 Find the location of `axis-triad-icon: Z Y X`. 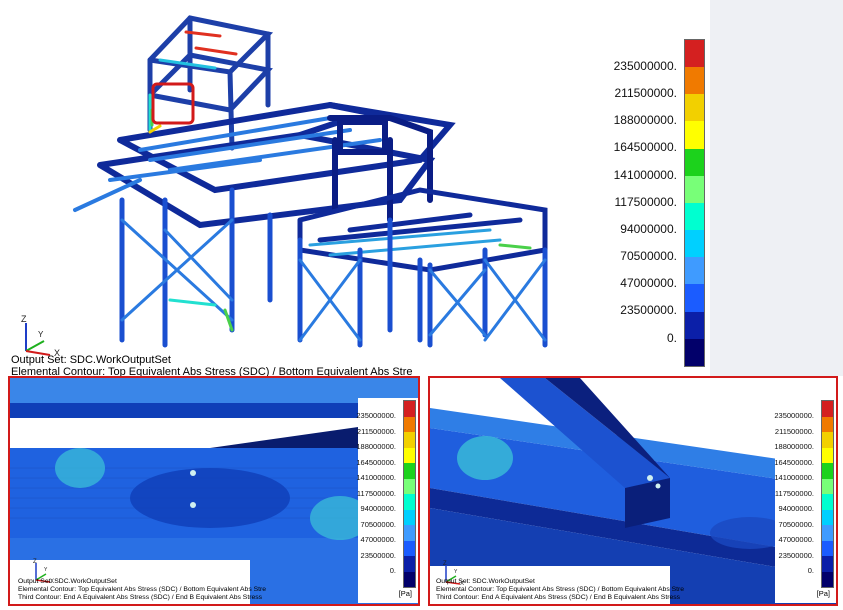

axis-triad-icon: Z Y X is located at coordinates (40, 336).